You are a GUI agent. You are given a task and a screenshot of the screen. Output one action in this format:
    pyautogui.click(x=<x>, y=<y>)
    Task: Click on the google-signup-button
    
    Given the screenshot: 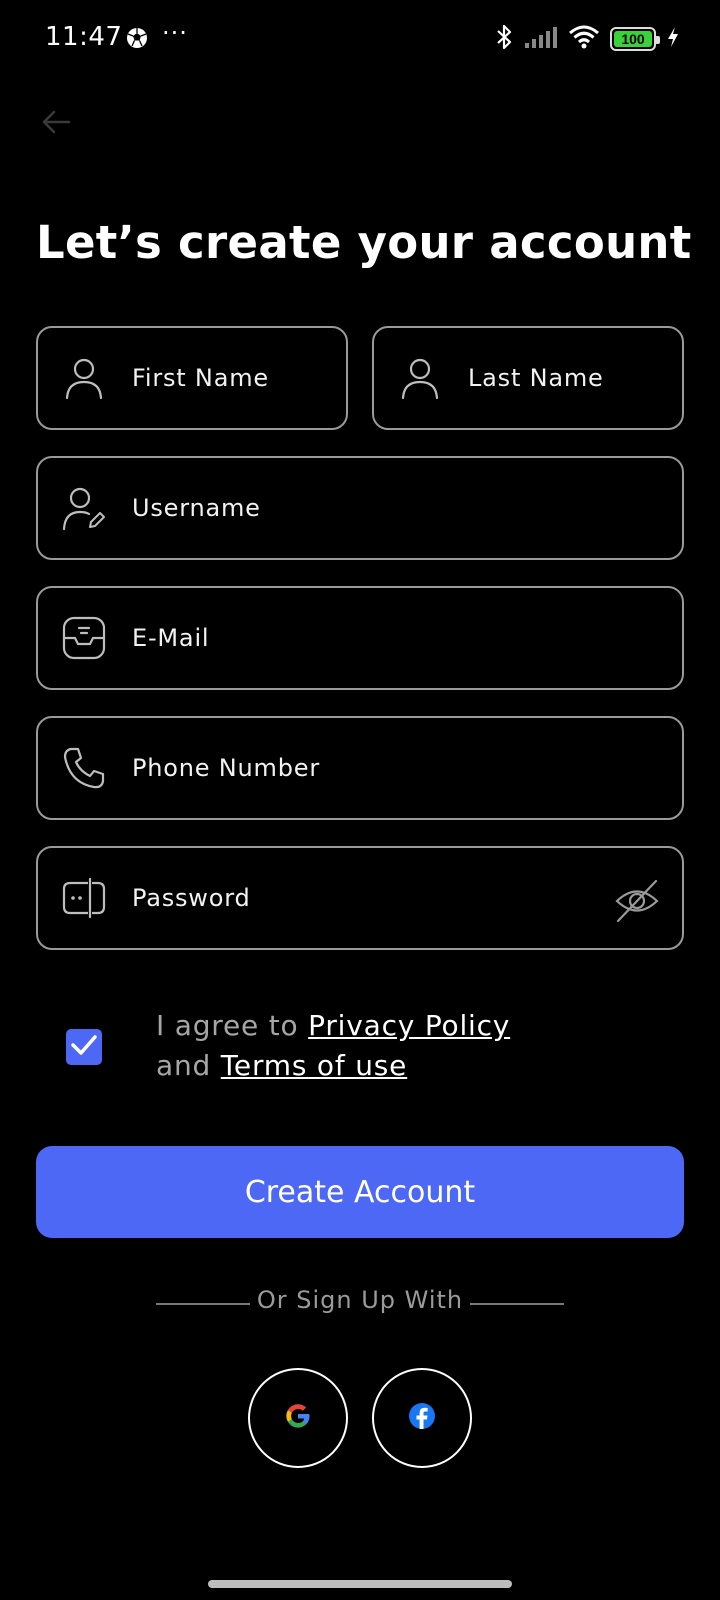 What is the action you would take?
    pyautogui.click(x=298, y=1418)
    